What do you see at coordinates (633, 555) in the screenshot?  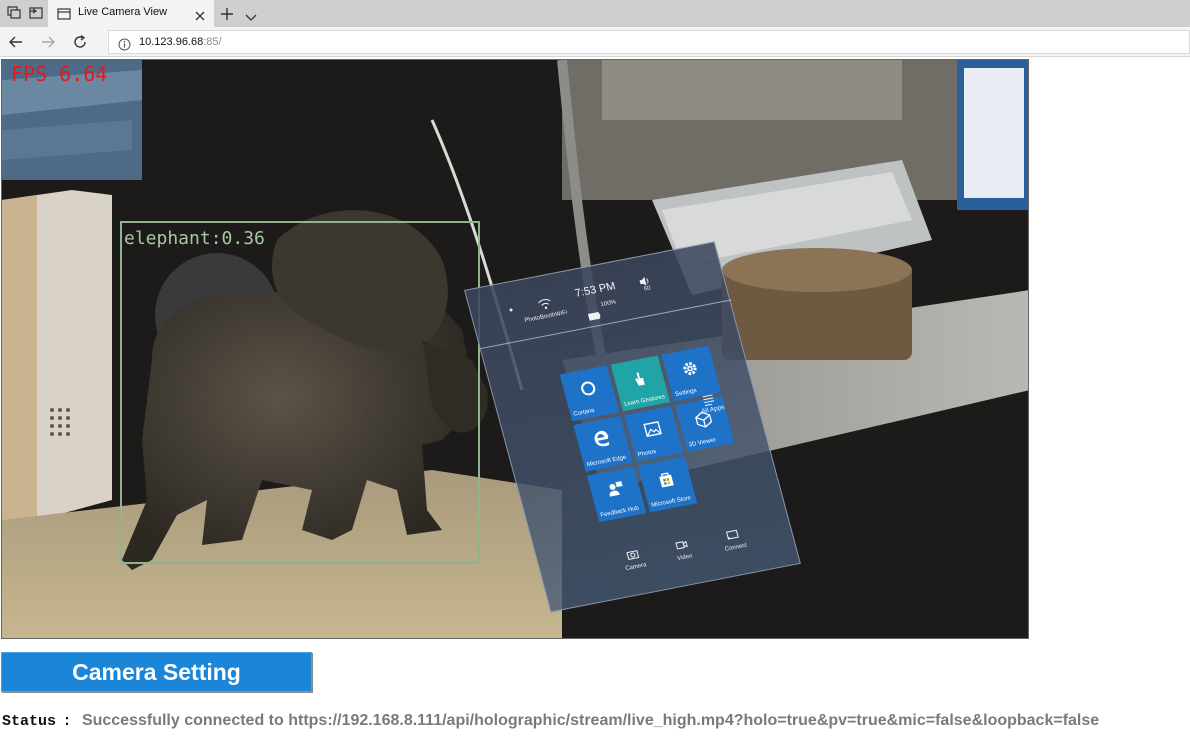 I see `camera-icon` at bounding box center [633, 555].